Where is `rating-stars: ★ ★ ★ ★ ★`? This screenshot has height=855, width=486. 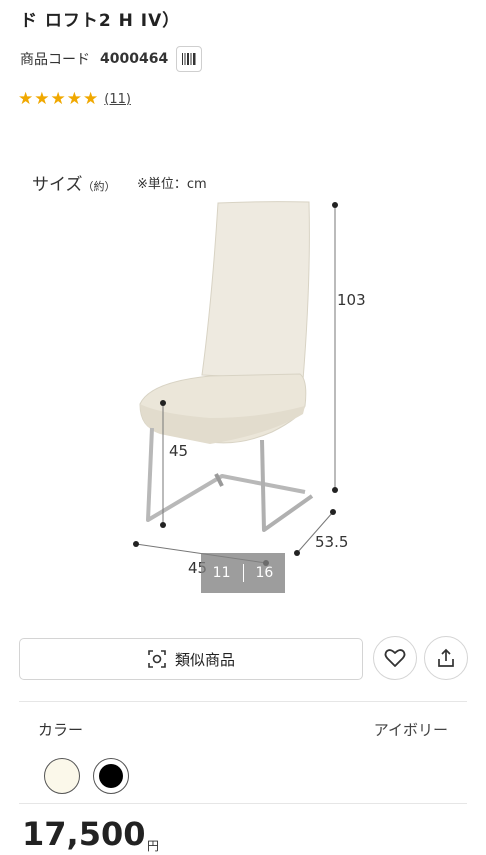
rating-stars: ★ ★ ★ ★ ★ is located at coordinates (58, 99).